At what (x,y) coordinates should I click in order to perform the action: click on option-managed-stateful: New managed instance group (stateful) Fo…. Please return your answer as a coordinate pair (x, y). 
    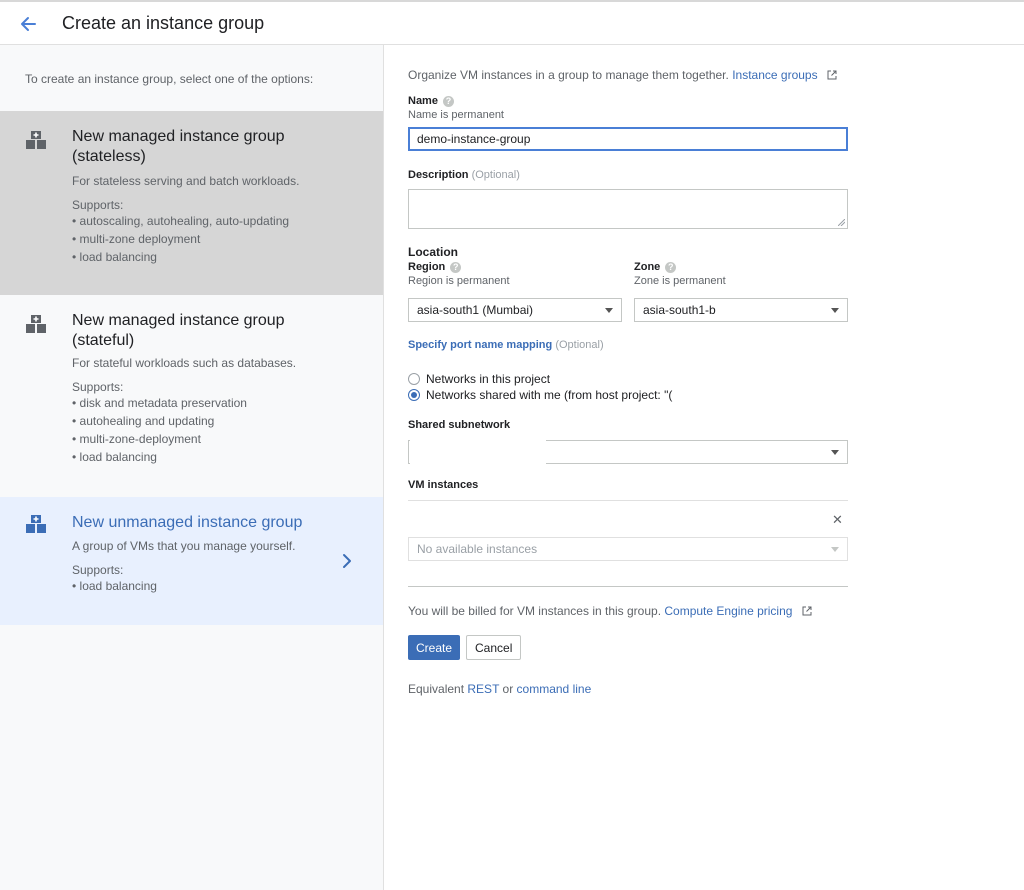
    Looking at the image, I should click on (191, 396).